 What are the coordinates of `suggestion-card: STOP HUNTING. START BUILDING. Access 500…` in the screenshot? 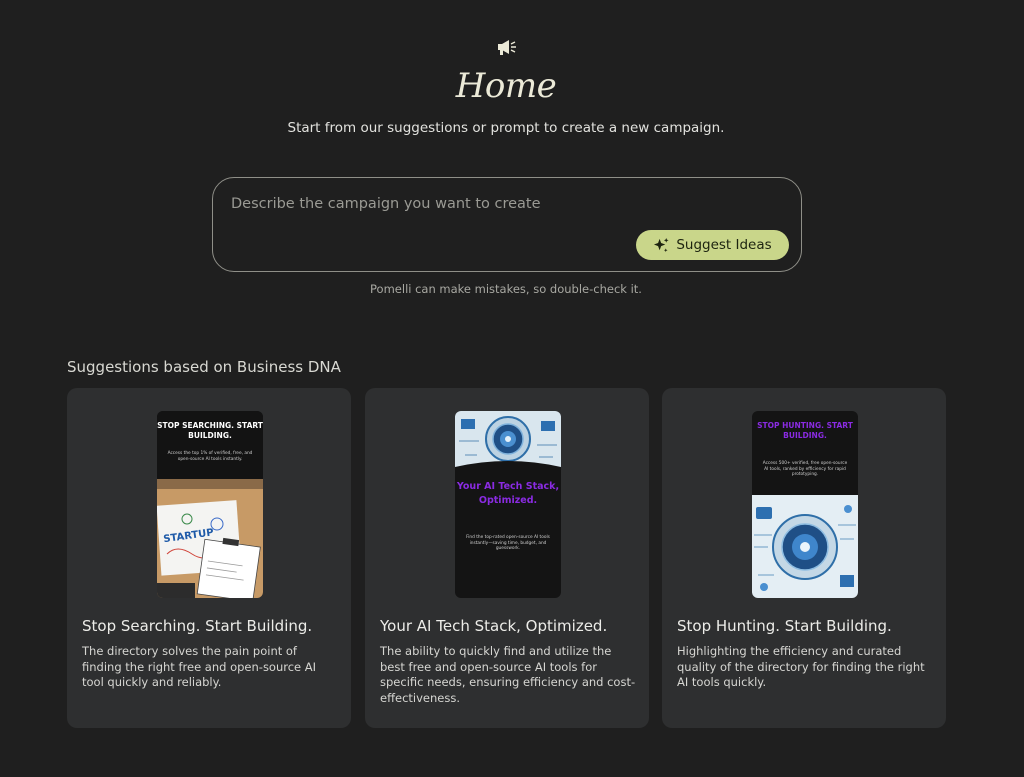 It's located at (804, 558).